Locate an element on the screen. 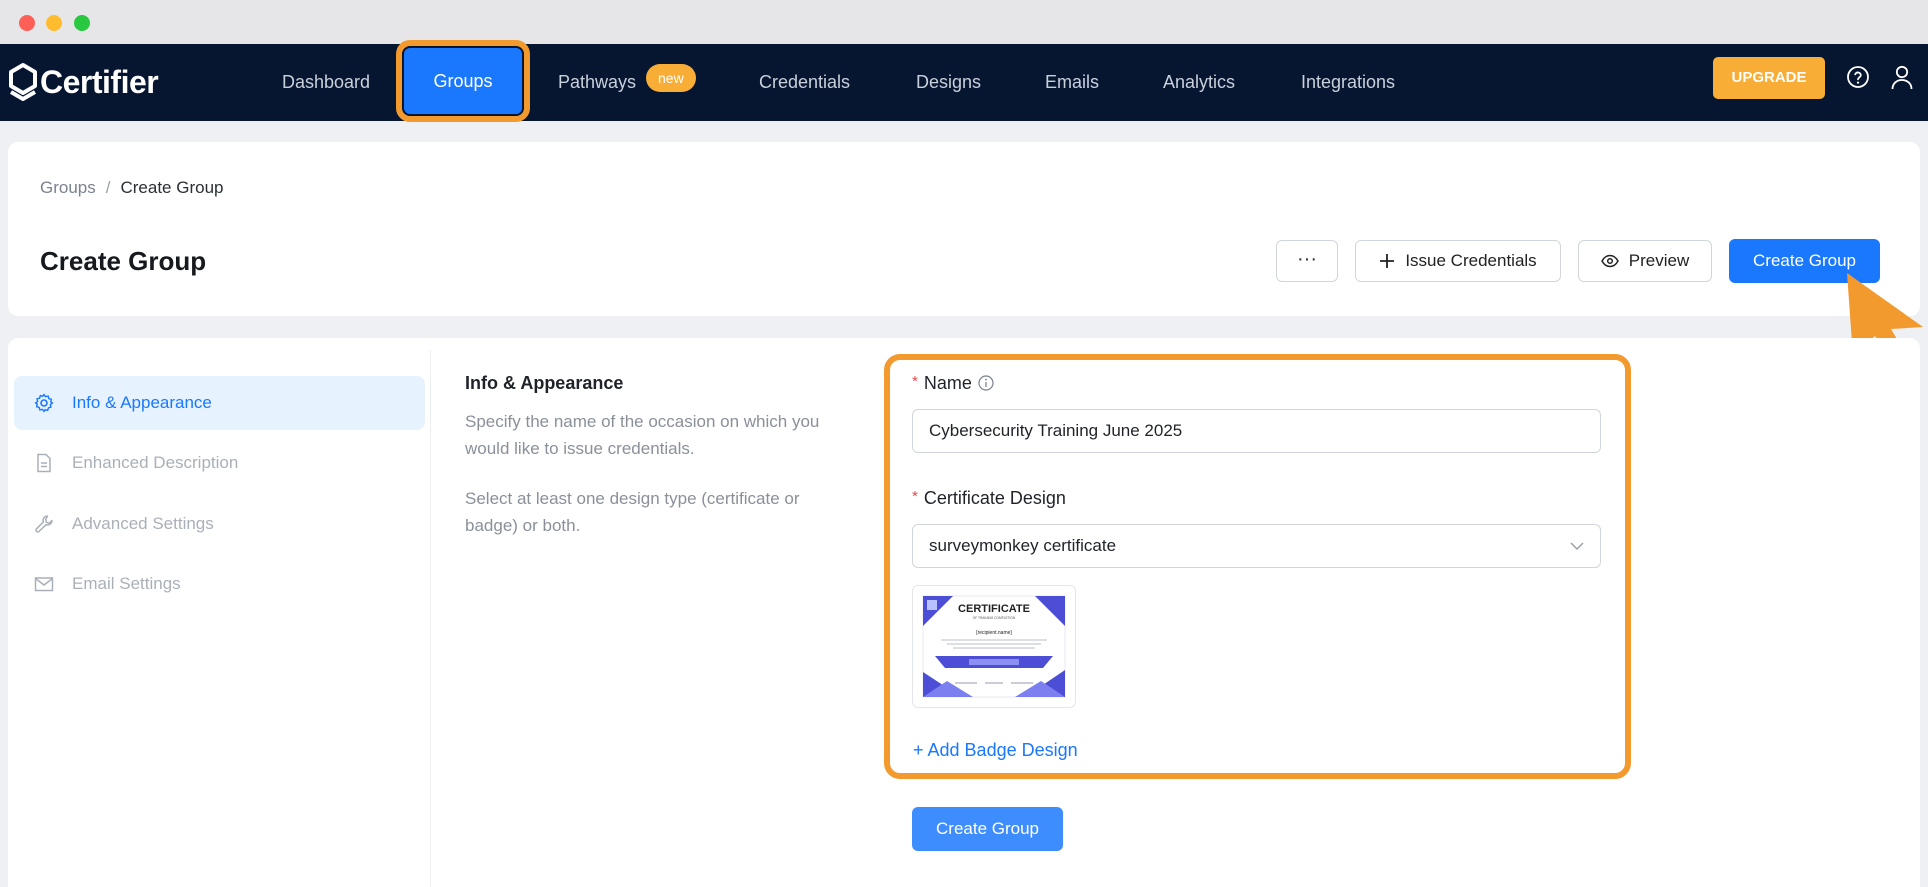 The height and width of the screenshot is (887, 1928). issue-credentials-button: Issue Credentials is located at coordinates (1458, 261).